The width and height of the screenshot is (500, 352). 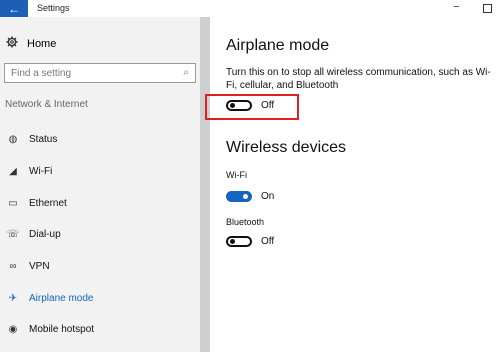 What do you see at coordinates (13, 266) in the screenshot?
I see `vpn-icon: ∞` at bounding box center [13, 266].